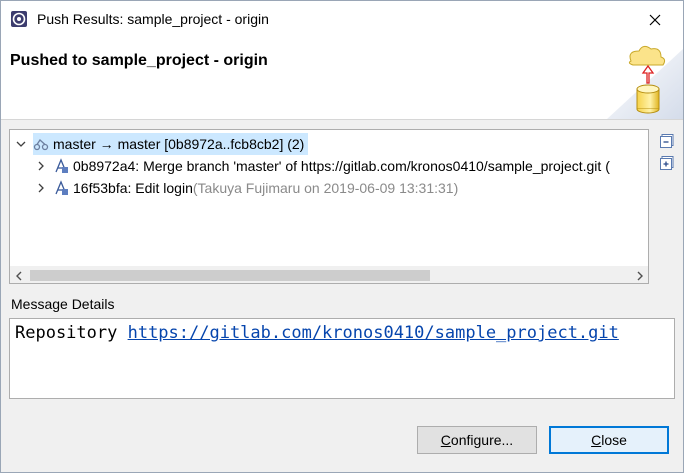  Describe the element at coordinates (645, 82) in the screenshot. I see `push-to-cloud-icon` at that location.